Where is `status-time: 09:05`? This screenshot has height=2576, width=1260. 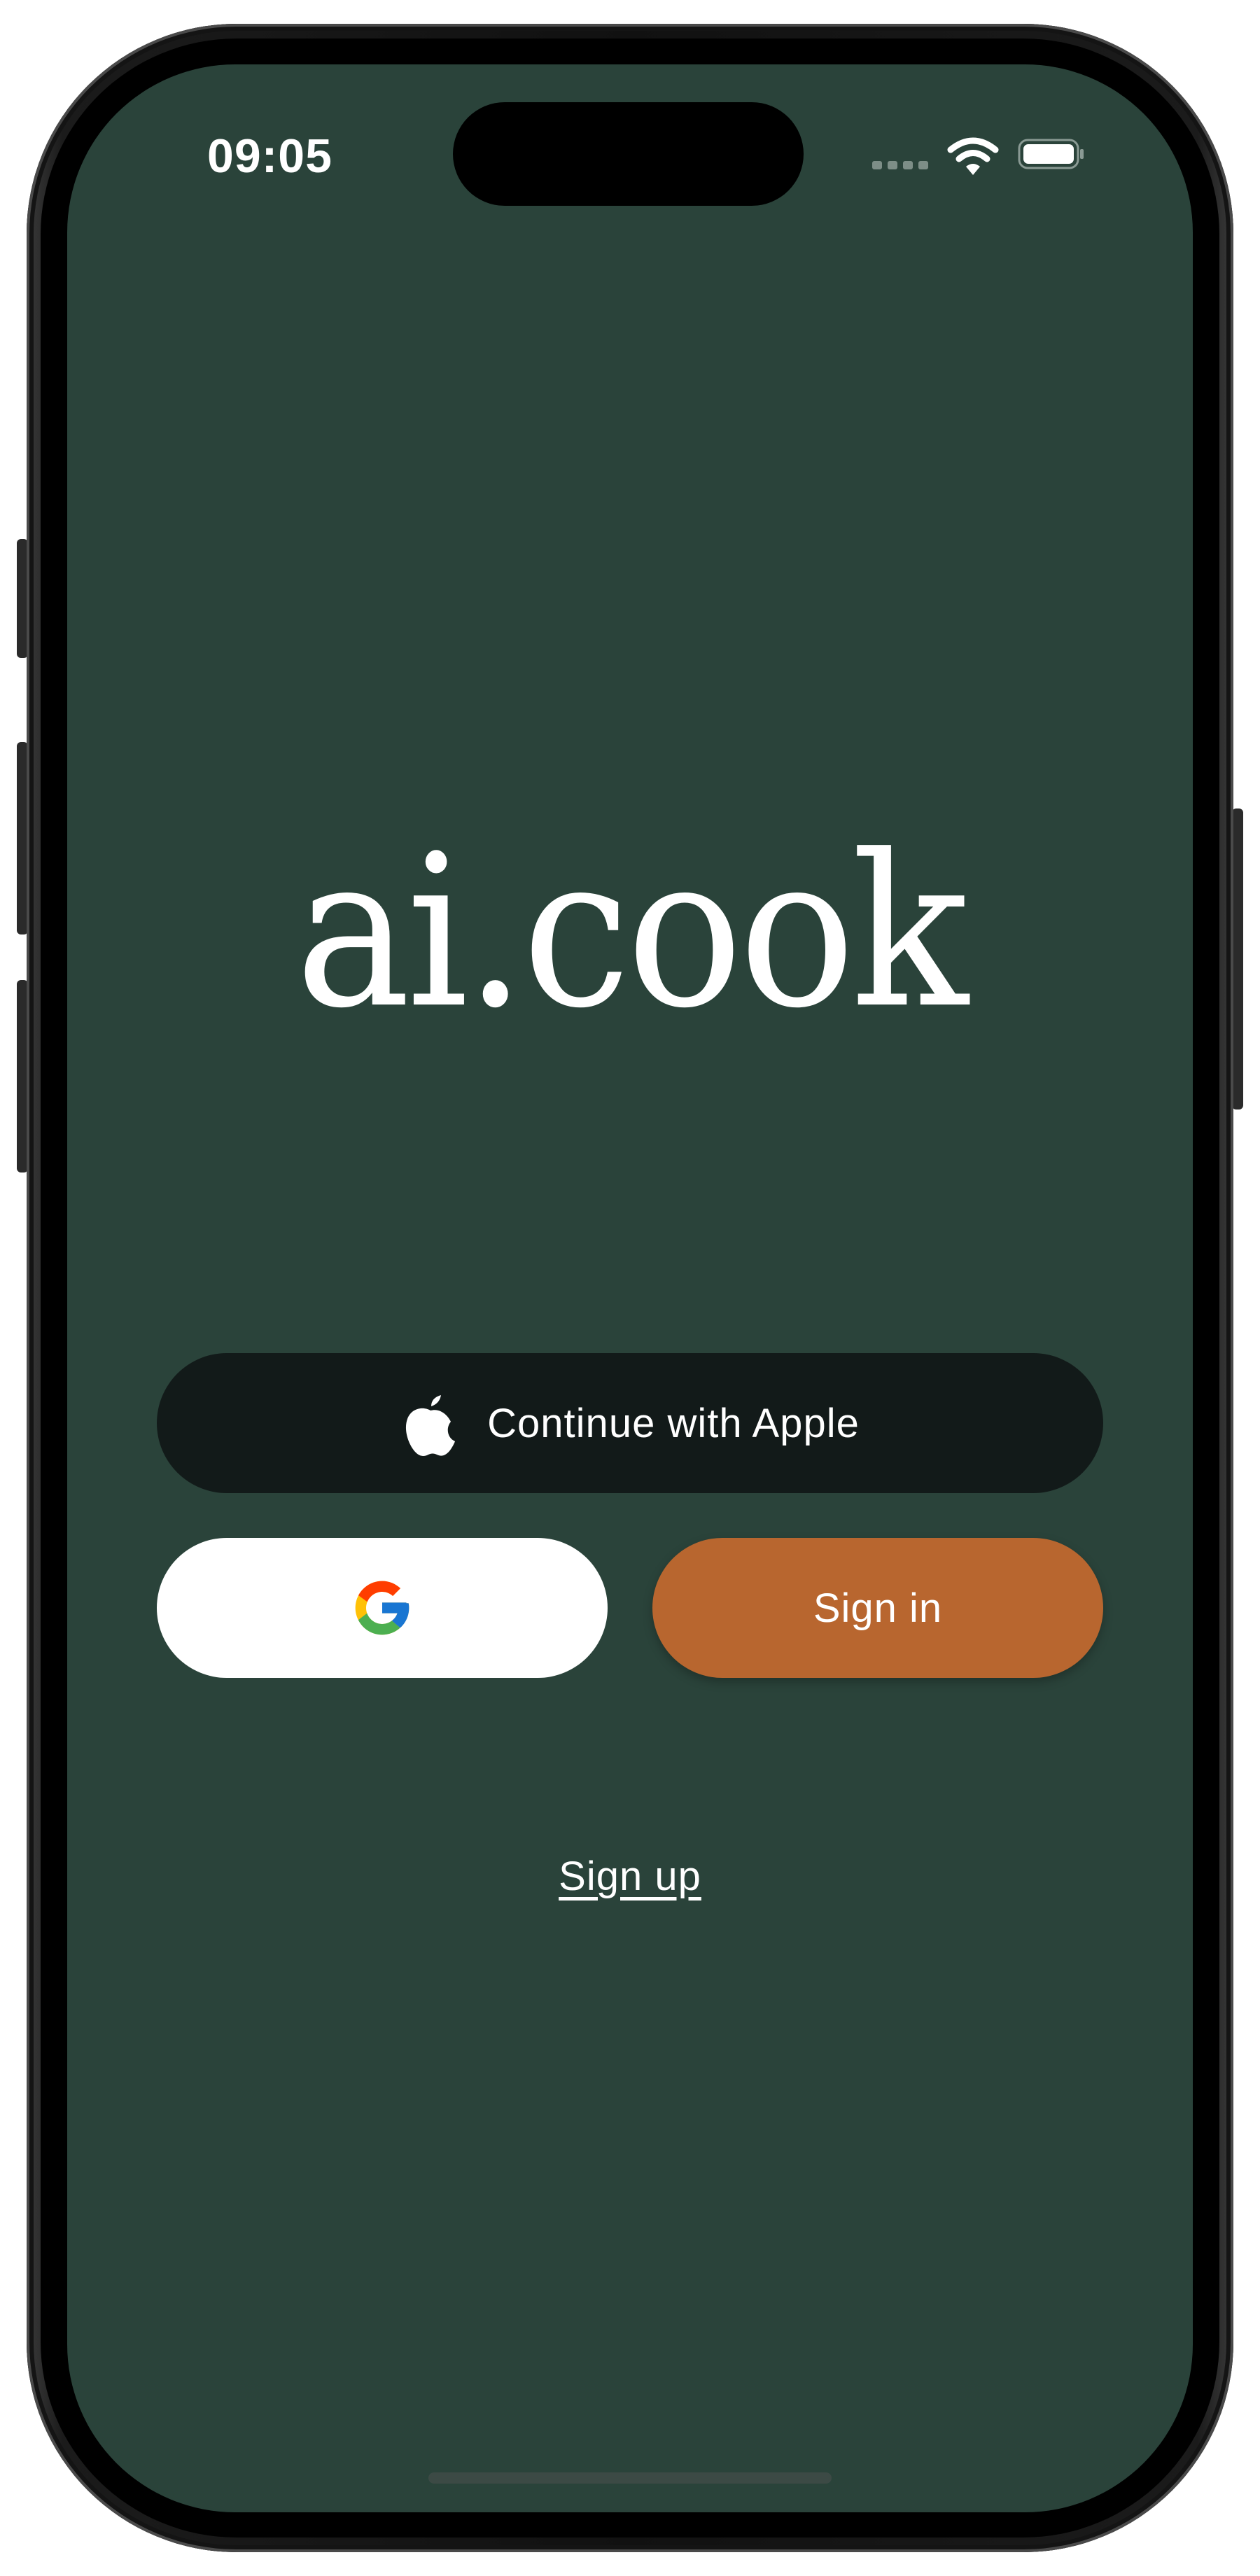
status-time: 09:05 is located at coordinates (269, 156).